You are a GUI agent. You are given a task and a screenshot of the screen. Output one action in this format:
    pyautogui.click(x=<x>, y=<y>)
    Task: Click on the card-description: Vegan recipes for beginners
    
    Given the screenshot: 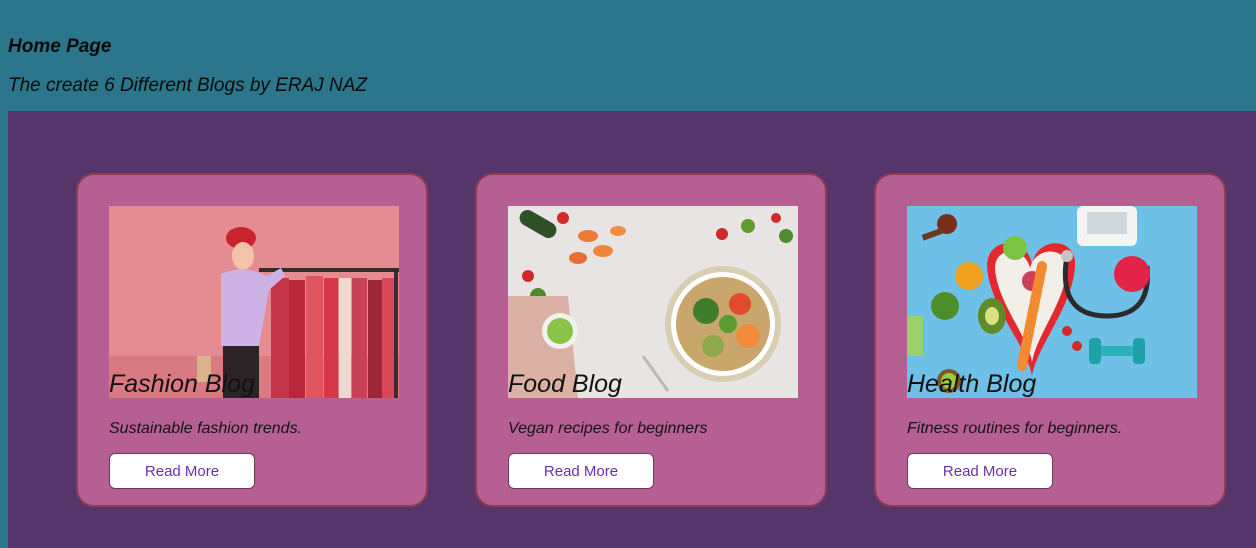 What is the action you would take?
    pyautogui.click(x=608, y=428)
    